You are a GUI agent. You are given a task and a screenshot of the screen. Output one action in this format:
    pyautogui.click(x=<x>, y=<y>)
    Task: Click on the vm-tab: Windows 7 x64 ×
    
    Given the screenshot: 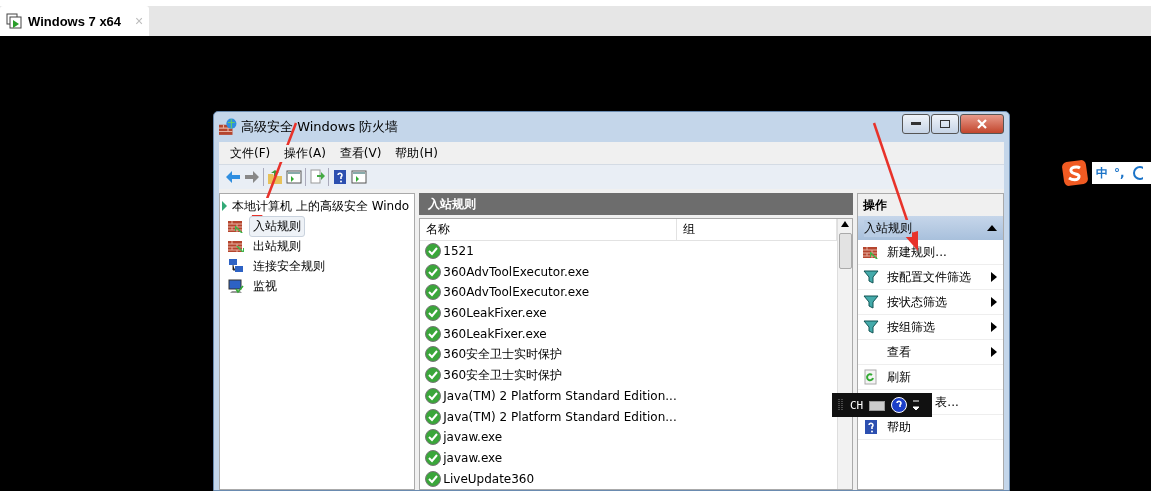 What is the action you would take?
    pyautogui.click(x=75, y=21)
    